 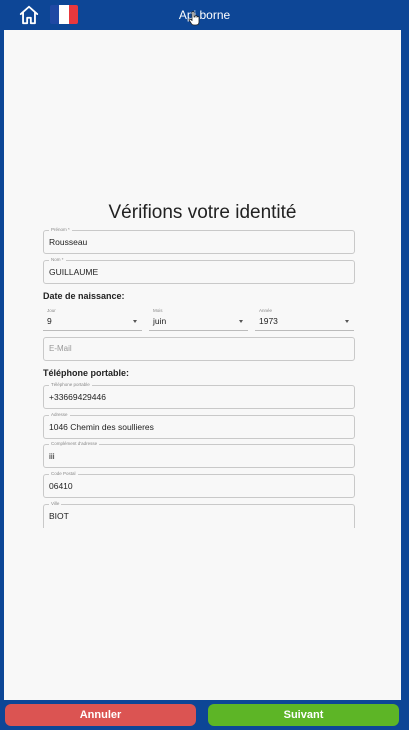 What do you see at coordinates (74, 444) in the screenshot?
I see `address-complement-label: Complément d'adresse` at bounding box center [74, 444].